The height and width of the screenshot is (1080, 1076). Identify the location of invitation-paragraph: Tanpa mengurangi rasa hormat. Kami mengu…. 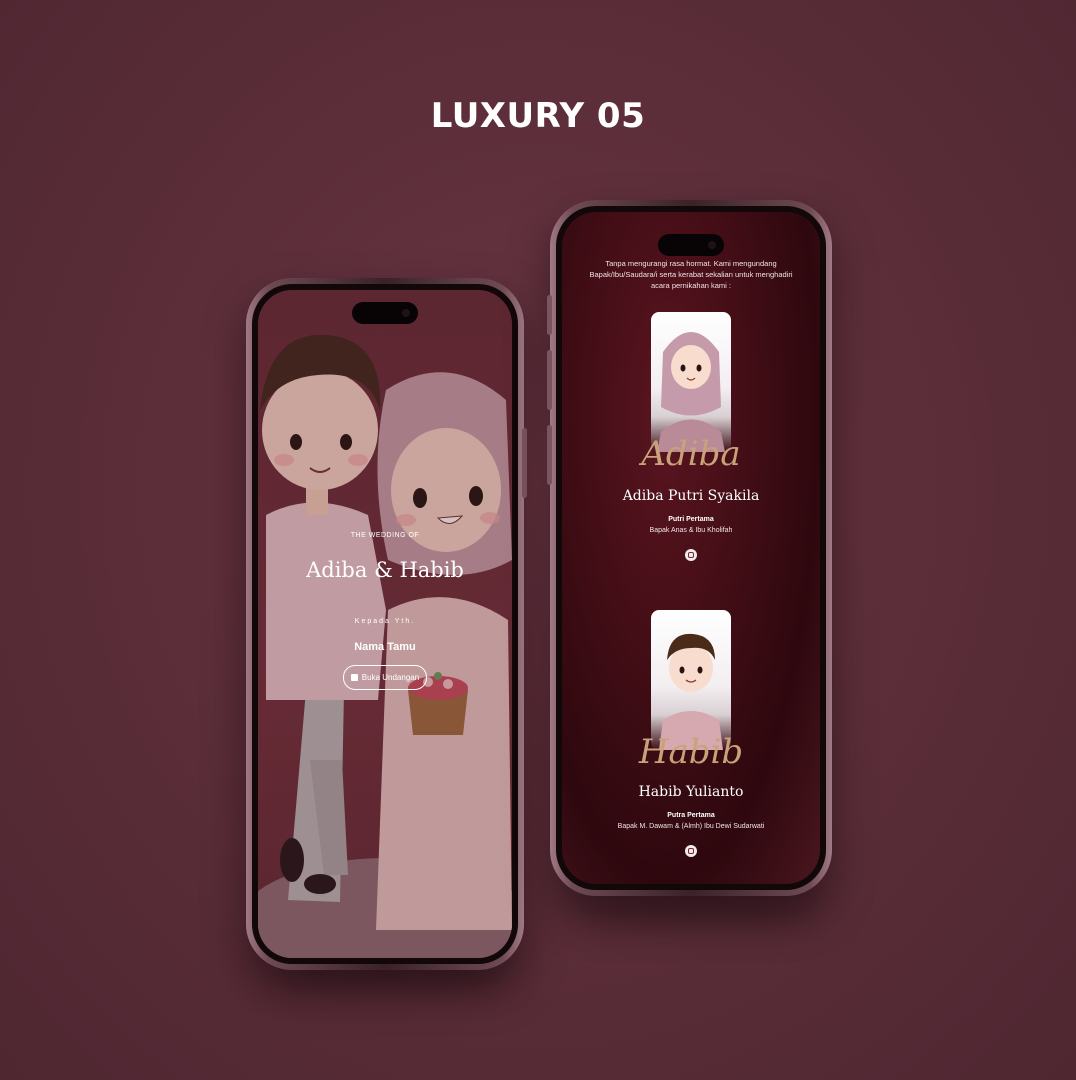
(691, 274).